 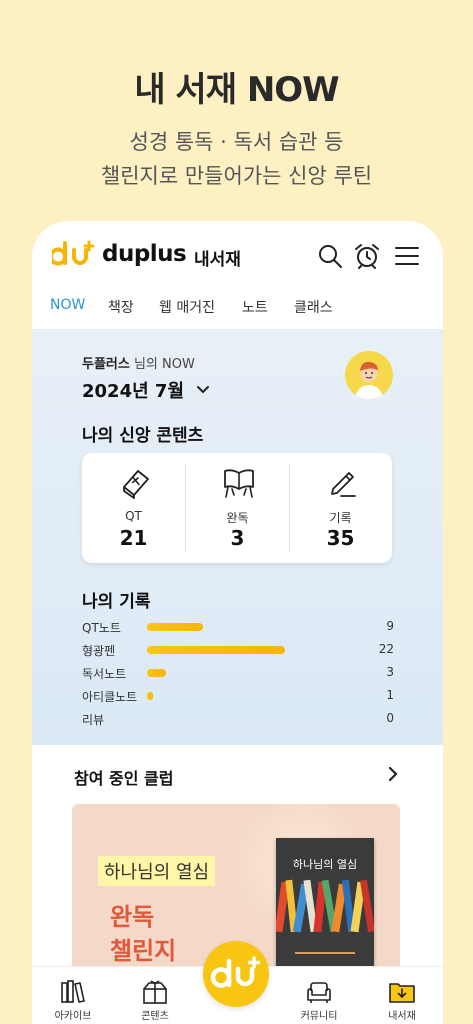 I want to click on promo-subtitle-line1: 성경 통독 · 독서 습관 등, so click(x=236, y=142).